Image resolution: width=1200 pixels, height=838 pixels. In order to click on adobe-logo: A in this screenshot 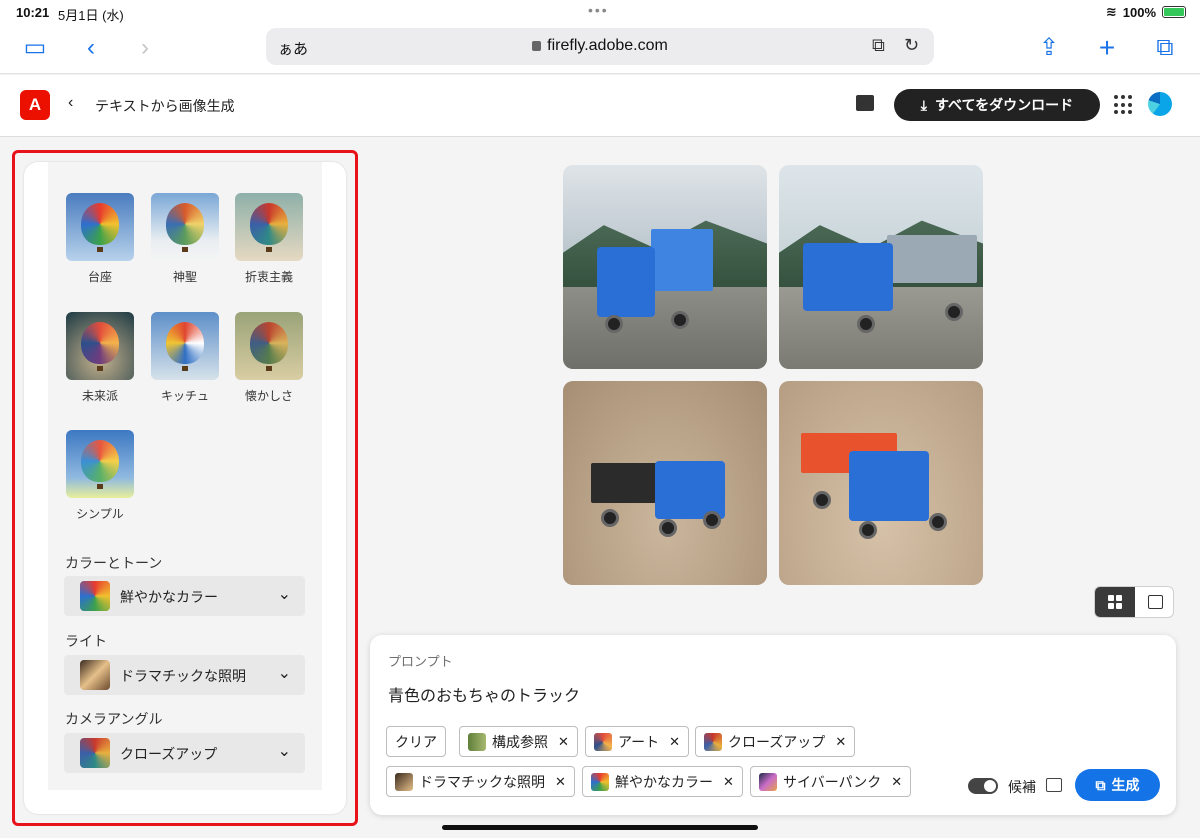, I will do `click(35, 105)`.